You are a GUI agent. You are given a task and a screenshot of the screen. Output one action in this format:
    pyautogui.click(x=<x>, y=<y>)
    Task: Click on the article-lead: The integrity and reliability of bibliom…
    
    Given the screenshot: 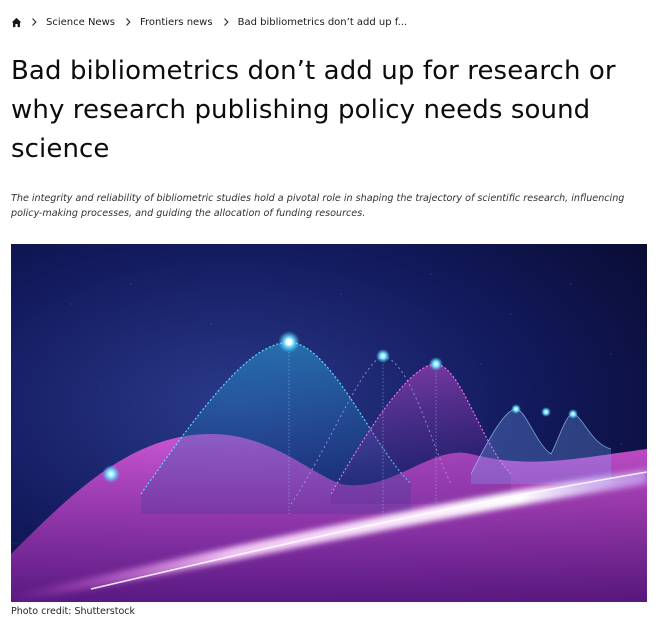 What is the action you would take?
    pyautogui.click(x=318, y=206)
    